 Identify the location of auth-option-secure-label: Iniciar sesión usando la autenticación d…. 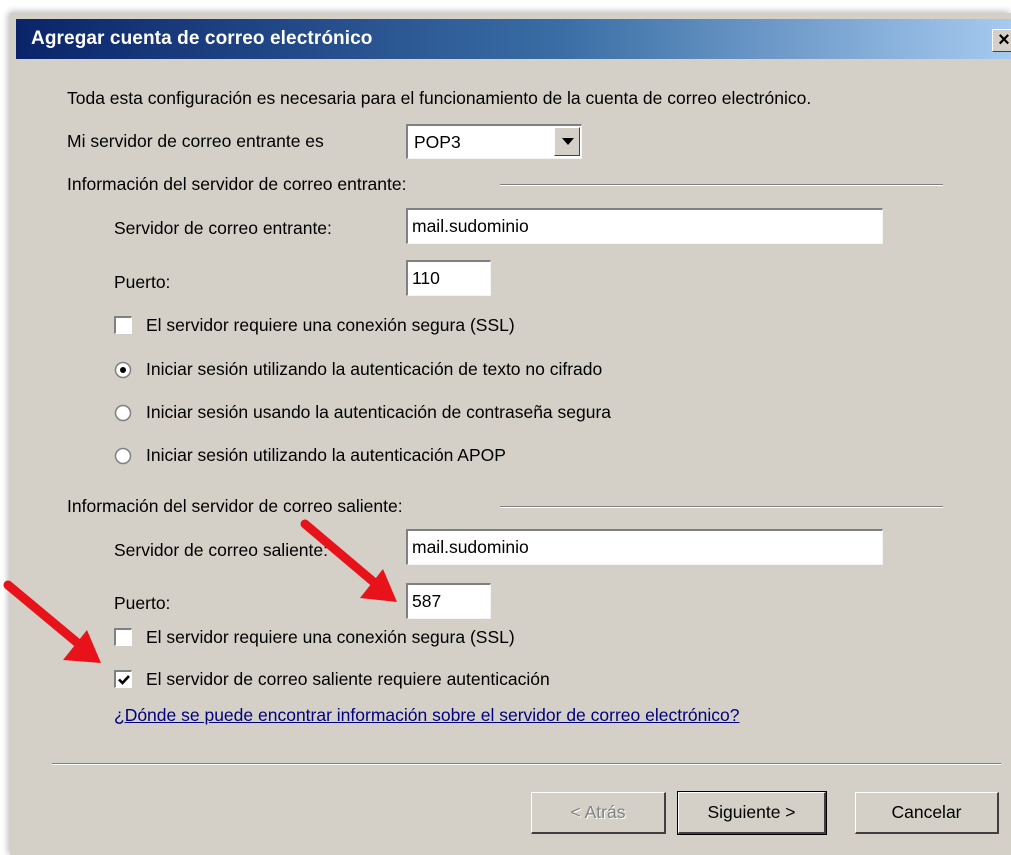
(379, 412).